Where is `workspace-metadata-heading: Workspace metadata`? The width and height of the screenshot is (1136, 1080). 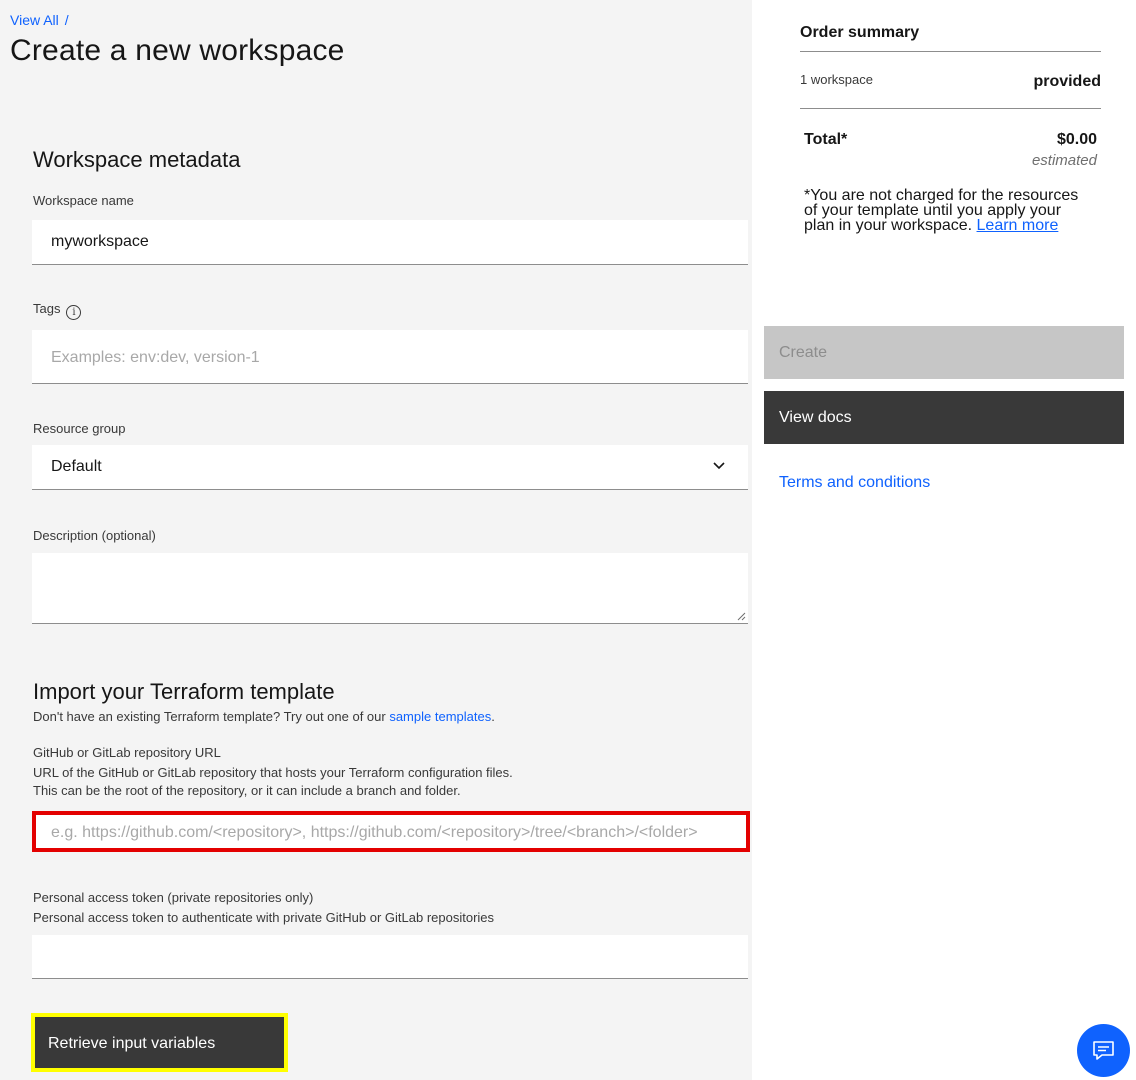 workspace-metadata-heading: Workspace metadata is located at coordinates (137, 159).